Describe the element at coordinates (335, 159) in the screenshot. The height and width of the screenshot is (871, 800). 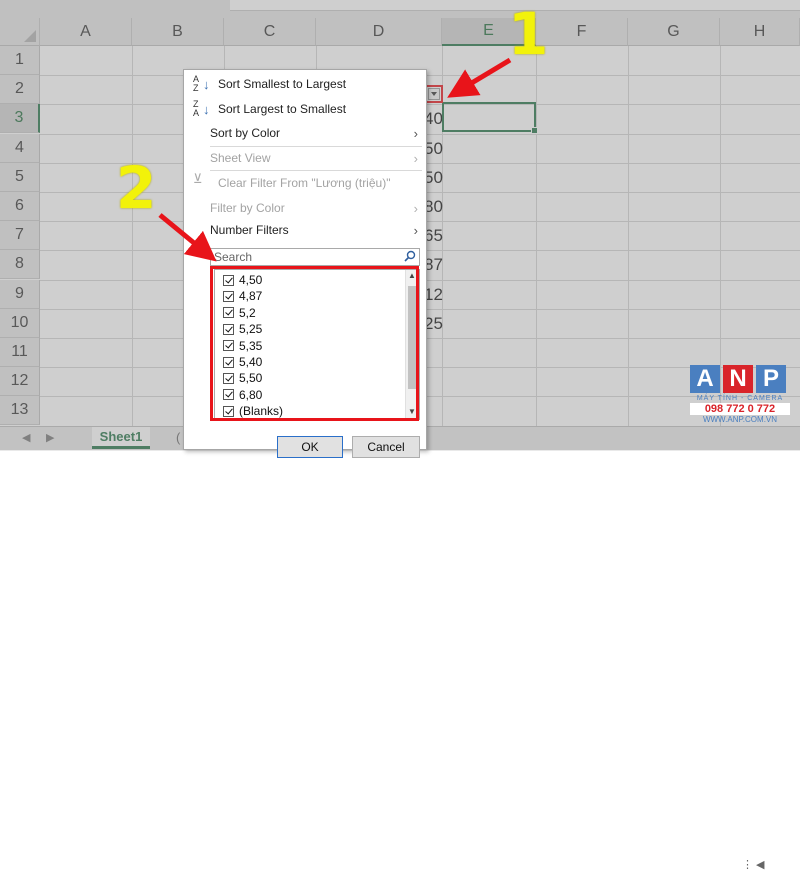
I see `annotation-arrows` at that location.